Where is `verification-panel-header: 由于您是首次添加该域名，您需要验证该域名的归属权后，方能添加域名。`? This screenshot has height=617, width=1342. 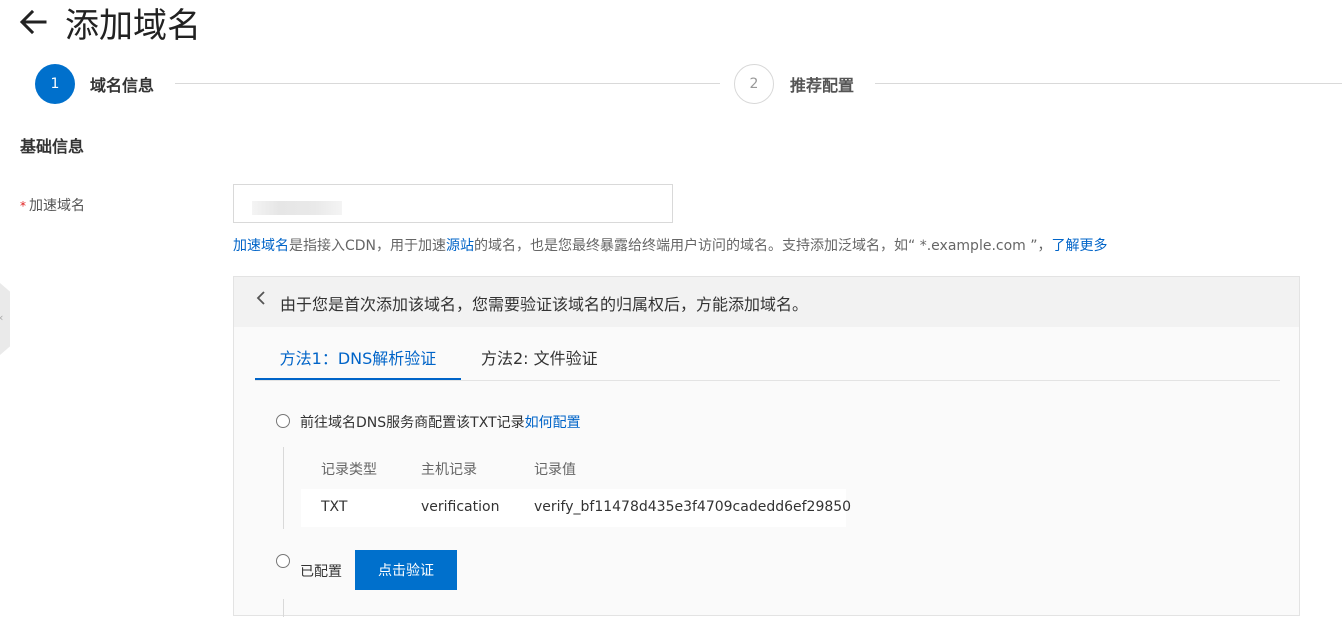 verification-panel-header: 由于您是首次添加该域名，您需要验证该域名的归属权后，方能添加域名。 is located at coordinates (766, 302).